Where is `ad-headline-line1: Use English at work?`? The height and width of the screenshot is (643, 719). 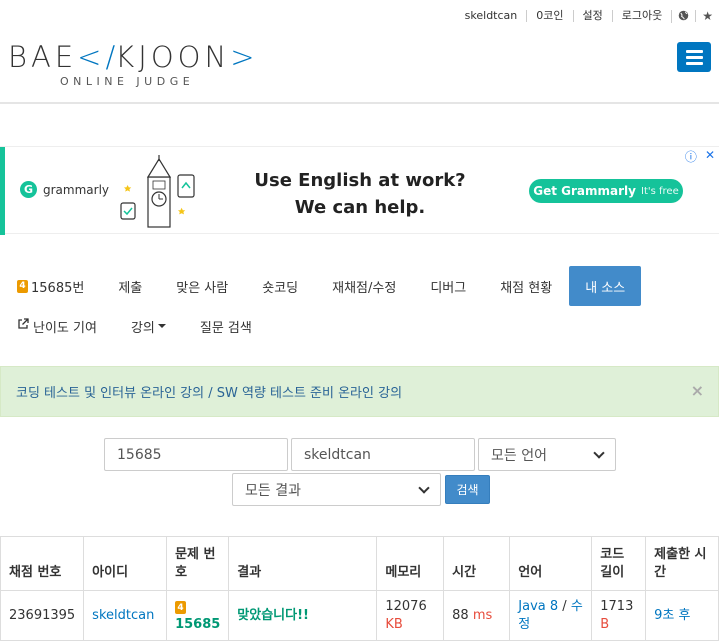 ad-headline-line1: Use English at work? is located at coordinates (360, 180).